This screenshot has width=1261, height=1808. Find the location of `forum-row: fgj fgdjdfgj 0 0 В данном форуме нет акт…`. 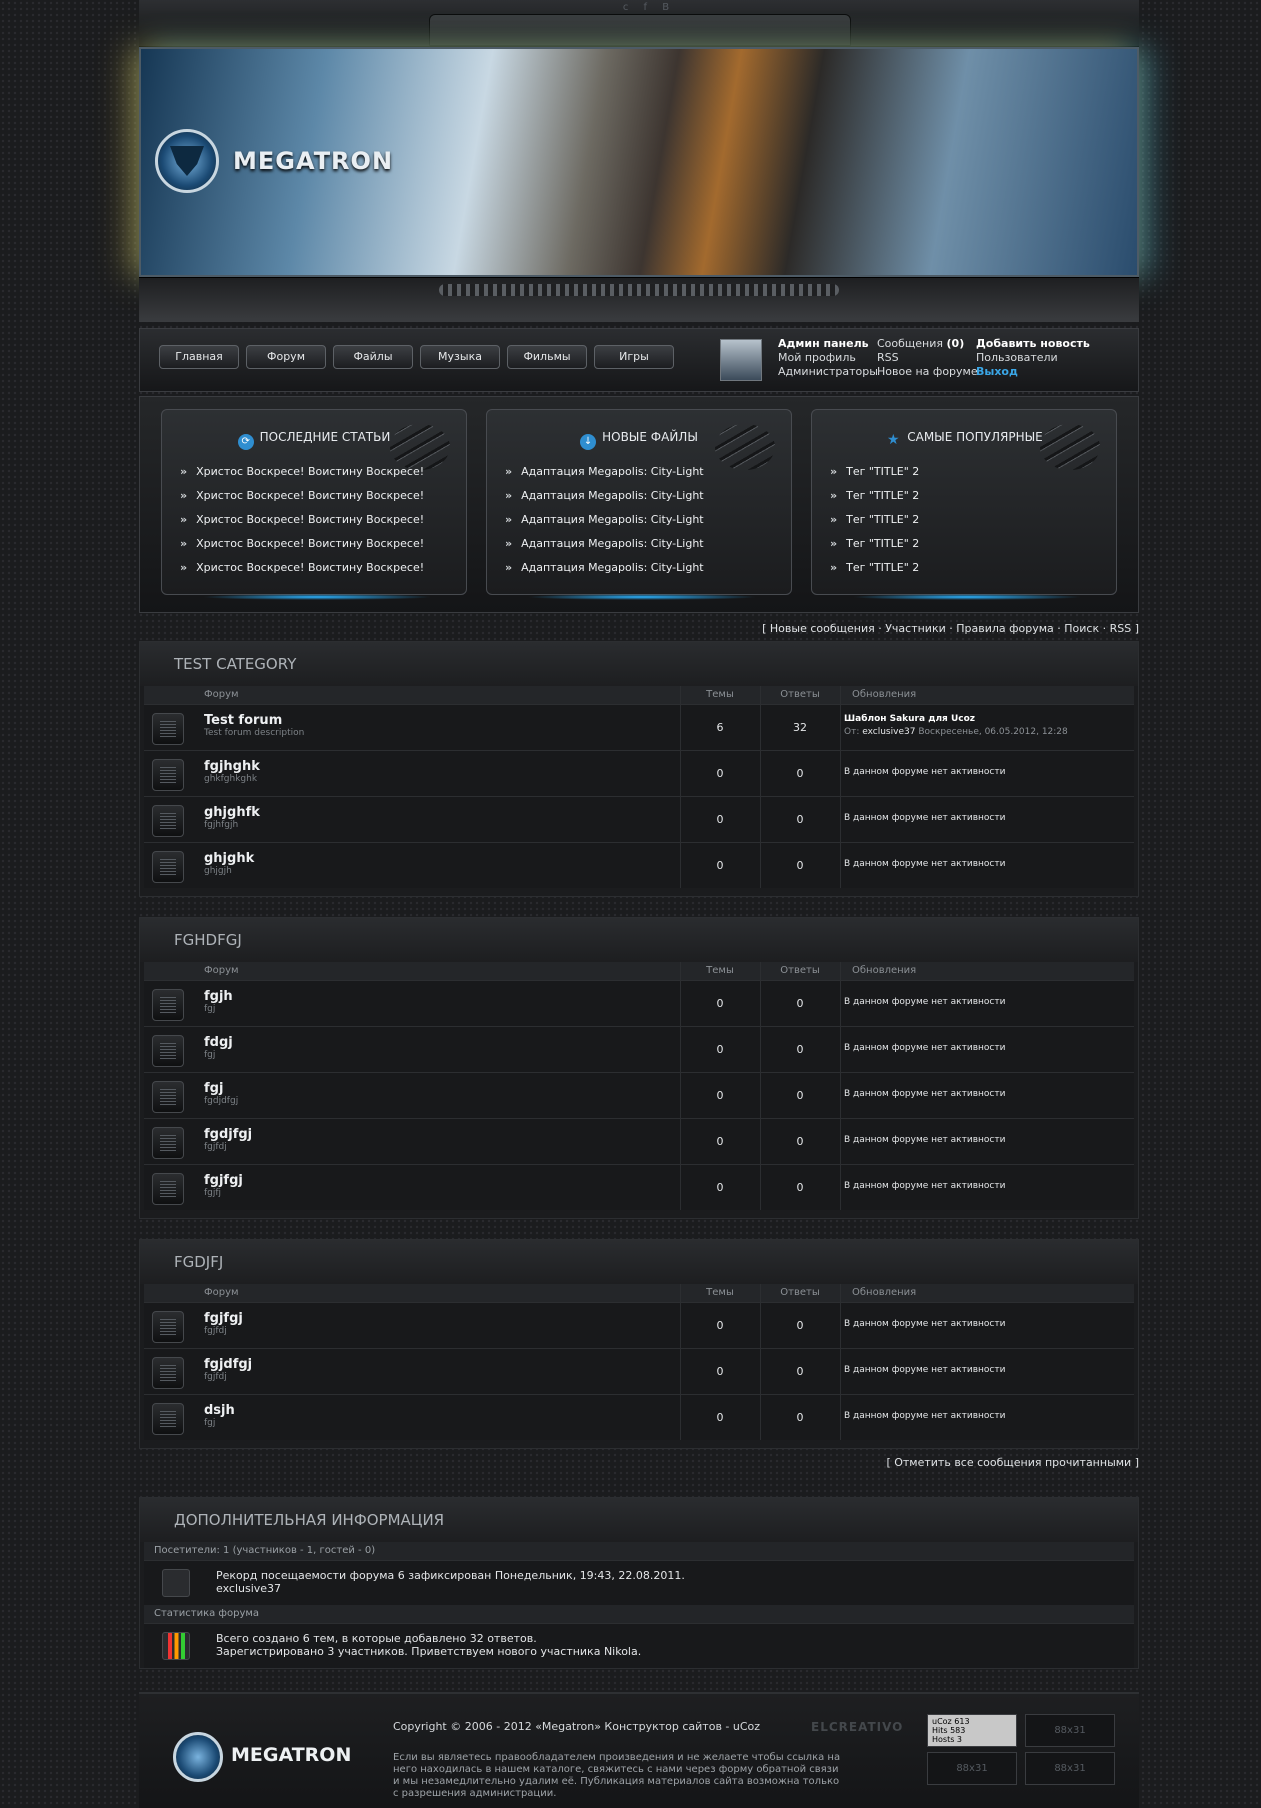

forum-row: fgj fgdjdfgj 0 0 В данном форуме нет акт… is located at coordinates (639, 1095).